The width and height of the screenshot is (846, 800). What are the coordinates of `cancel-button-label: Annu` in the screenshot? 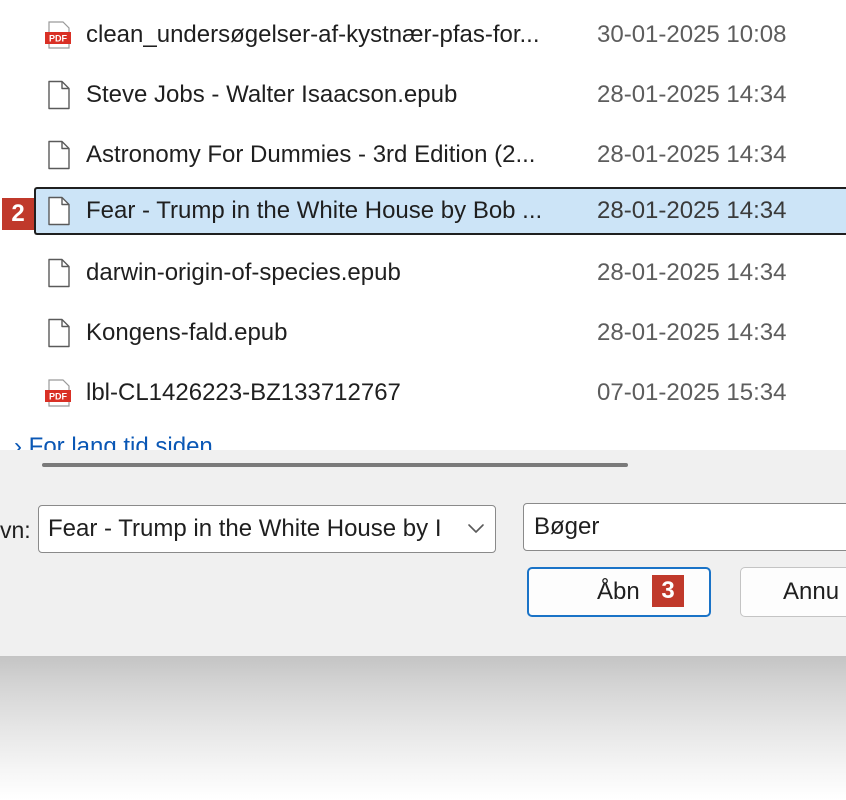 It's located at (811, 591).